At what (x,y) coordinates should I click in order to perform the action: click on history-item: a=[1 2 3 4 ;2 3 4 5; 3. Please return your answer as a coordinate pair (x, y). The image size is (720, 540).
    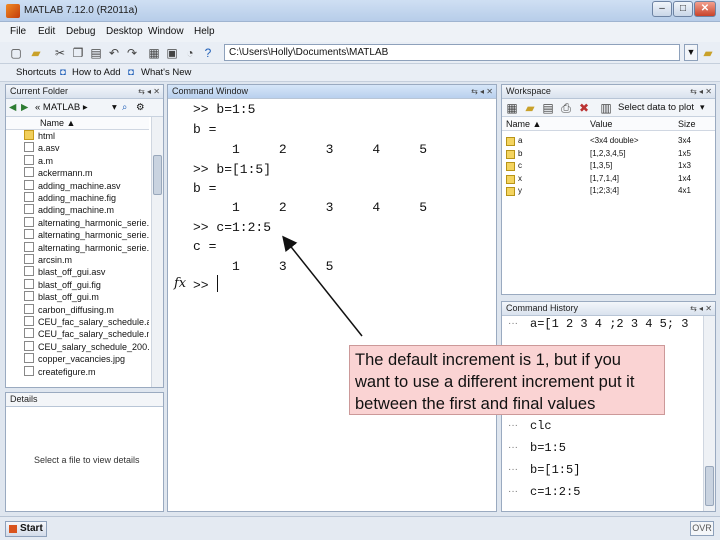
    Looking at the image, I should click on (609, 324).